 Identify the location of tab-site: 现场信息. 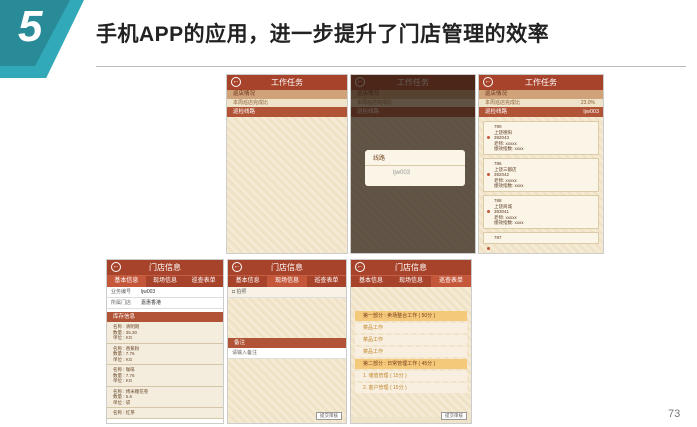
(165, 281).